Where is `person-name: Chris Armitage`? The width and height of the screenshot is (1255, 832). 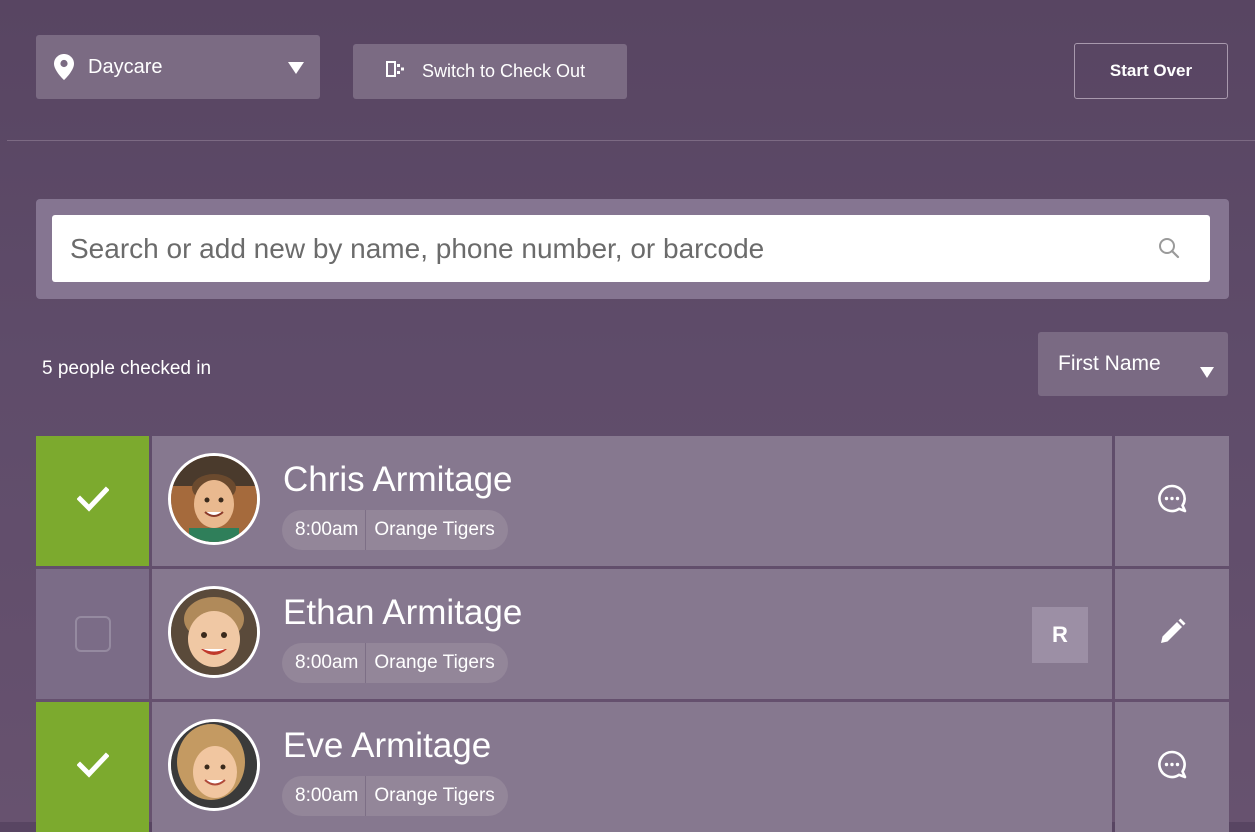 person-name: Chris Armitage is located at coordinates (398, 479).